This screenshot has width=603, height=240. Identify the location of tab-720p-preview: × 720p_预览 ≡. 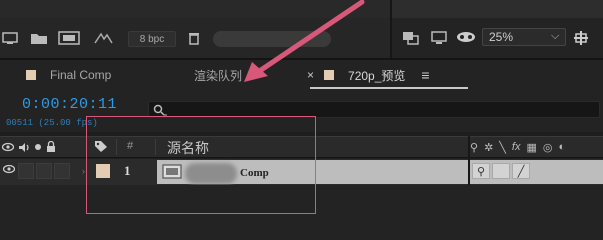
(368, 75).